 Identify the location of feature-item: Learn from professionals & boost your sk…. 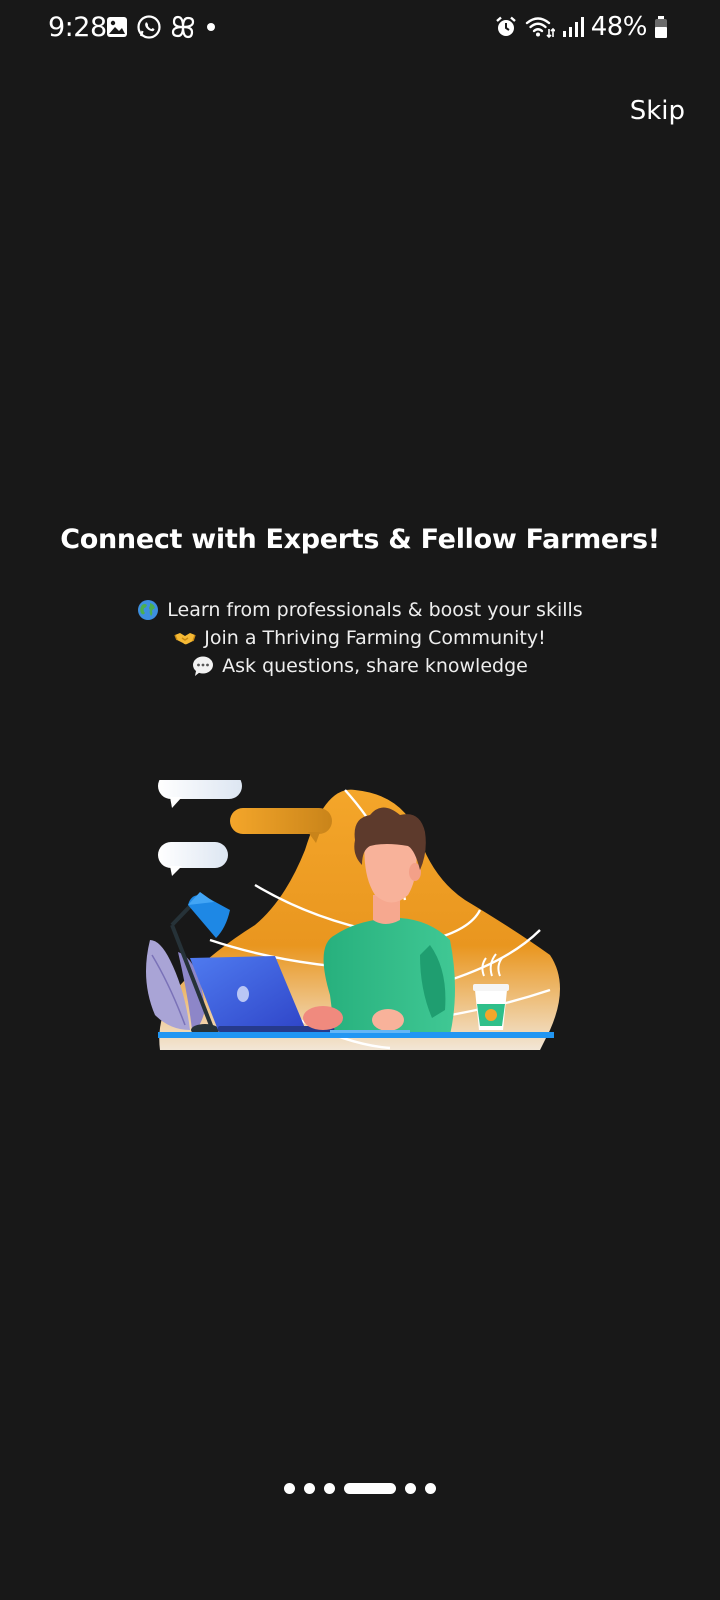
(360, 610).